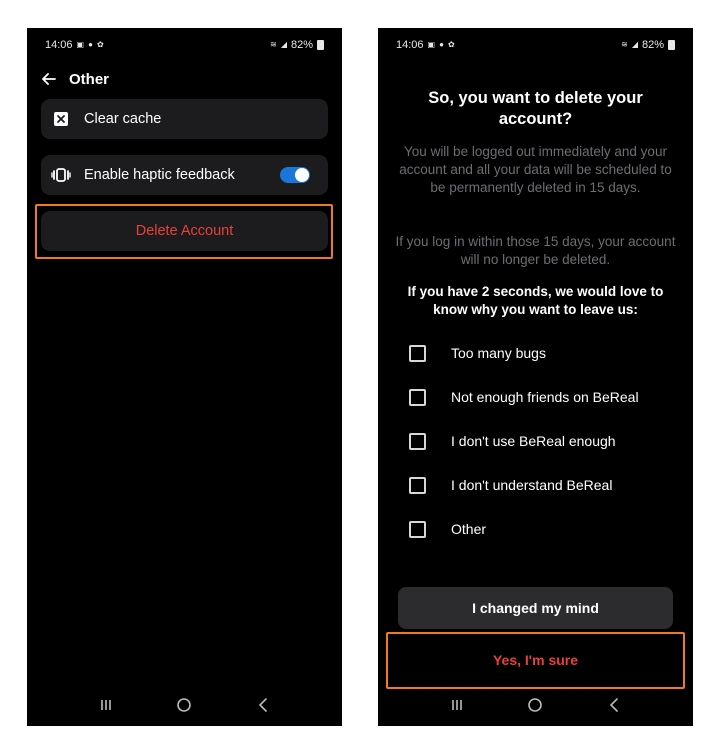  Describe the element at coordinates (533, 441) in the screenshot. I see `reason-label: I don't use BeReal enough` at that location.